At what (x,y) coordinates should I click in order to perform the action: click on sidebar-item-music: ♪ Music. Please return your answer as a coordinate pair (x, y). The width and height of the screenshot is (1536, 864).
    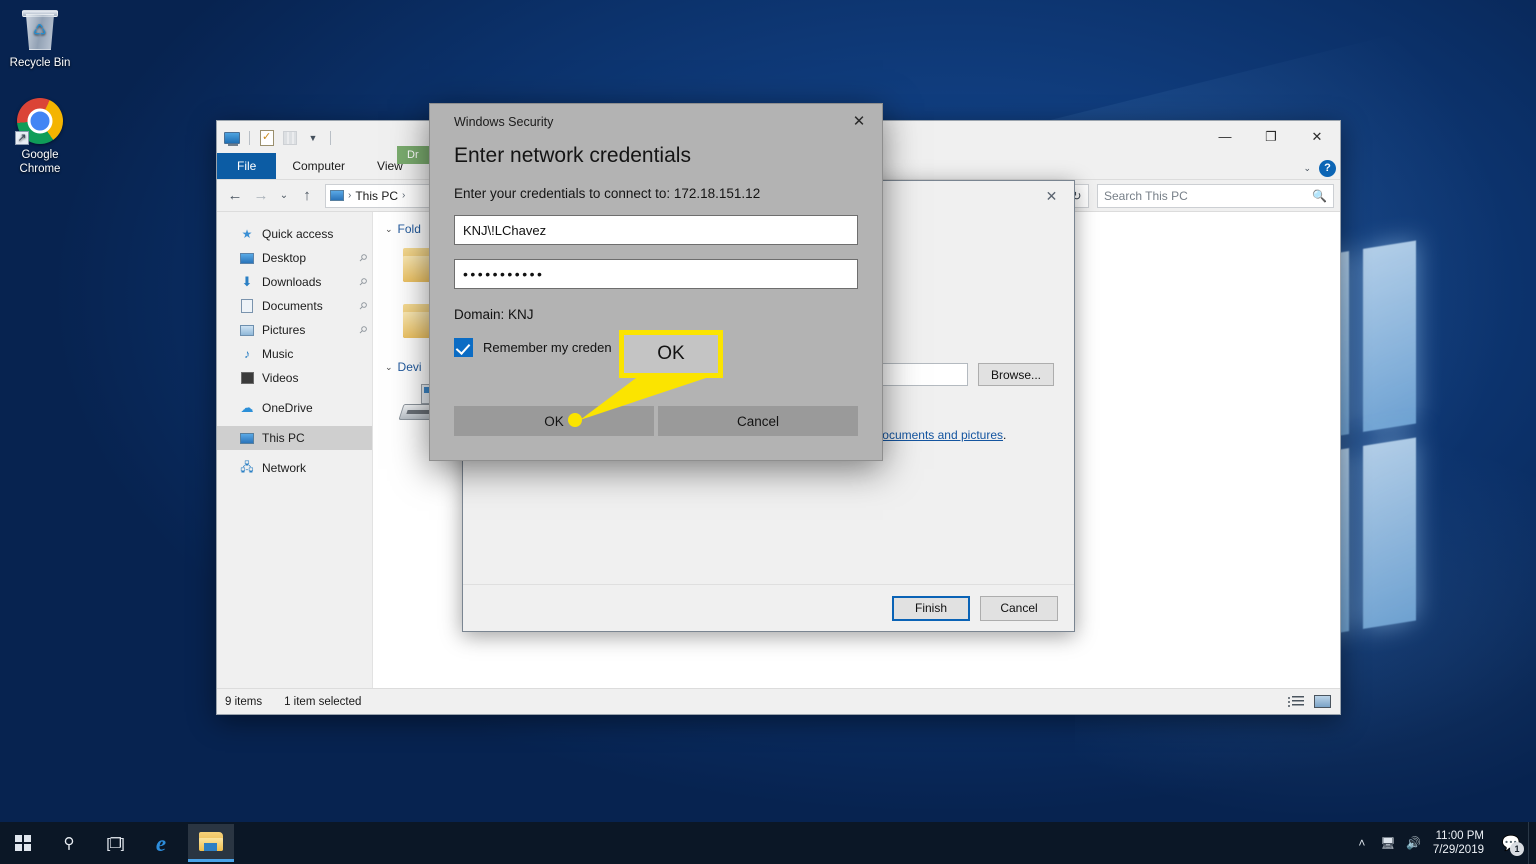
    Looking at the image, I should click on (294, 354).